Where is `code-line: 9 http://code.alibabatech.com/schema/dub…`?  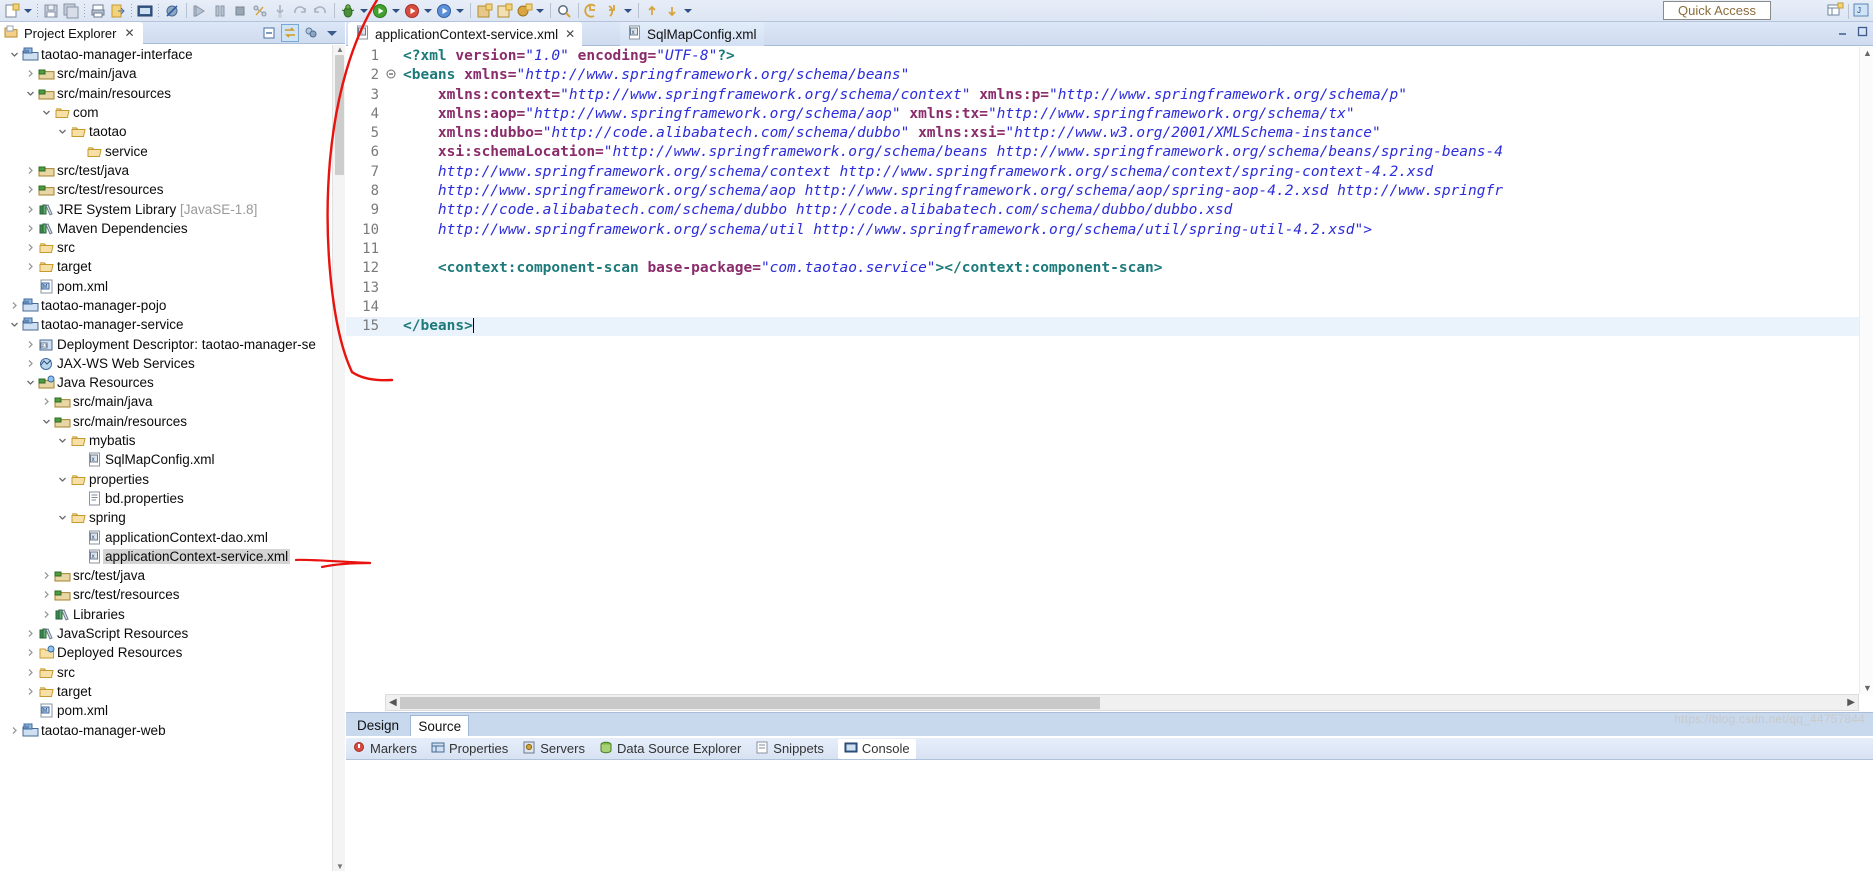
code-line: 9 http://code.alibabatech.com/schema/dub… is located at coordinates (1102, 210).